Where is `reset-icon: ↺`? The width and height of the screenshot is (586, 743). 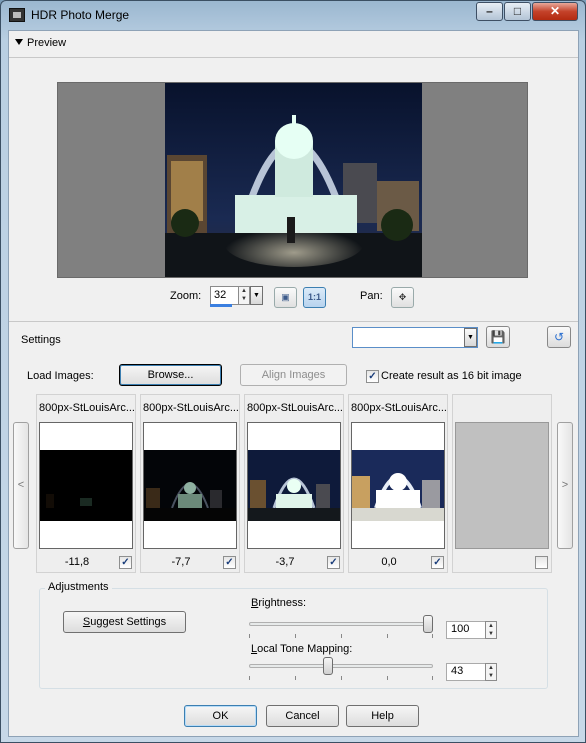 reset-icon: ↺ is located at coordinates (559, 337).